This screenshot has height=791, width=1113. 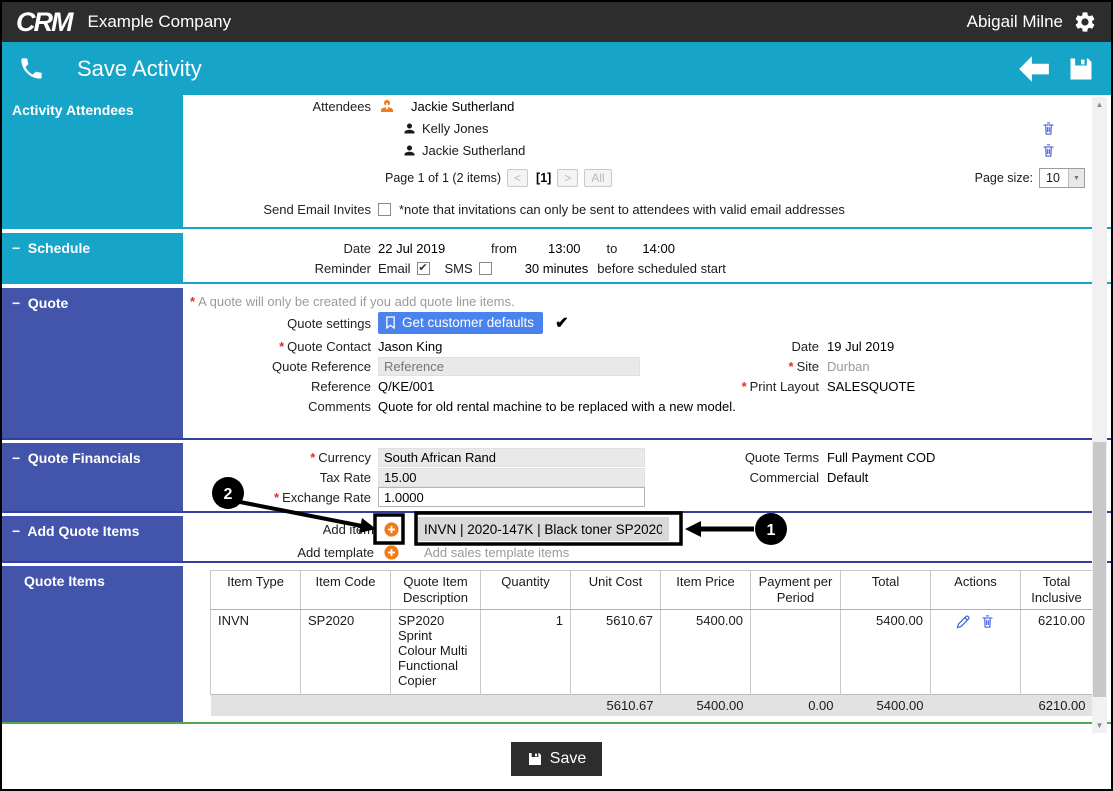 What do you see at coordinates (92, 161) in the screenshot?
I see `section-header-activity-attendees: Activity Attendees` at bounding box center [92, 161].